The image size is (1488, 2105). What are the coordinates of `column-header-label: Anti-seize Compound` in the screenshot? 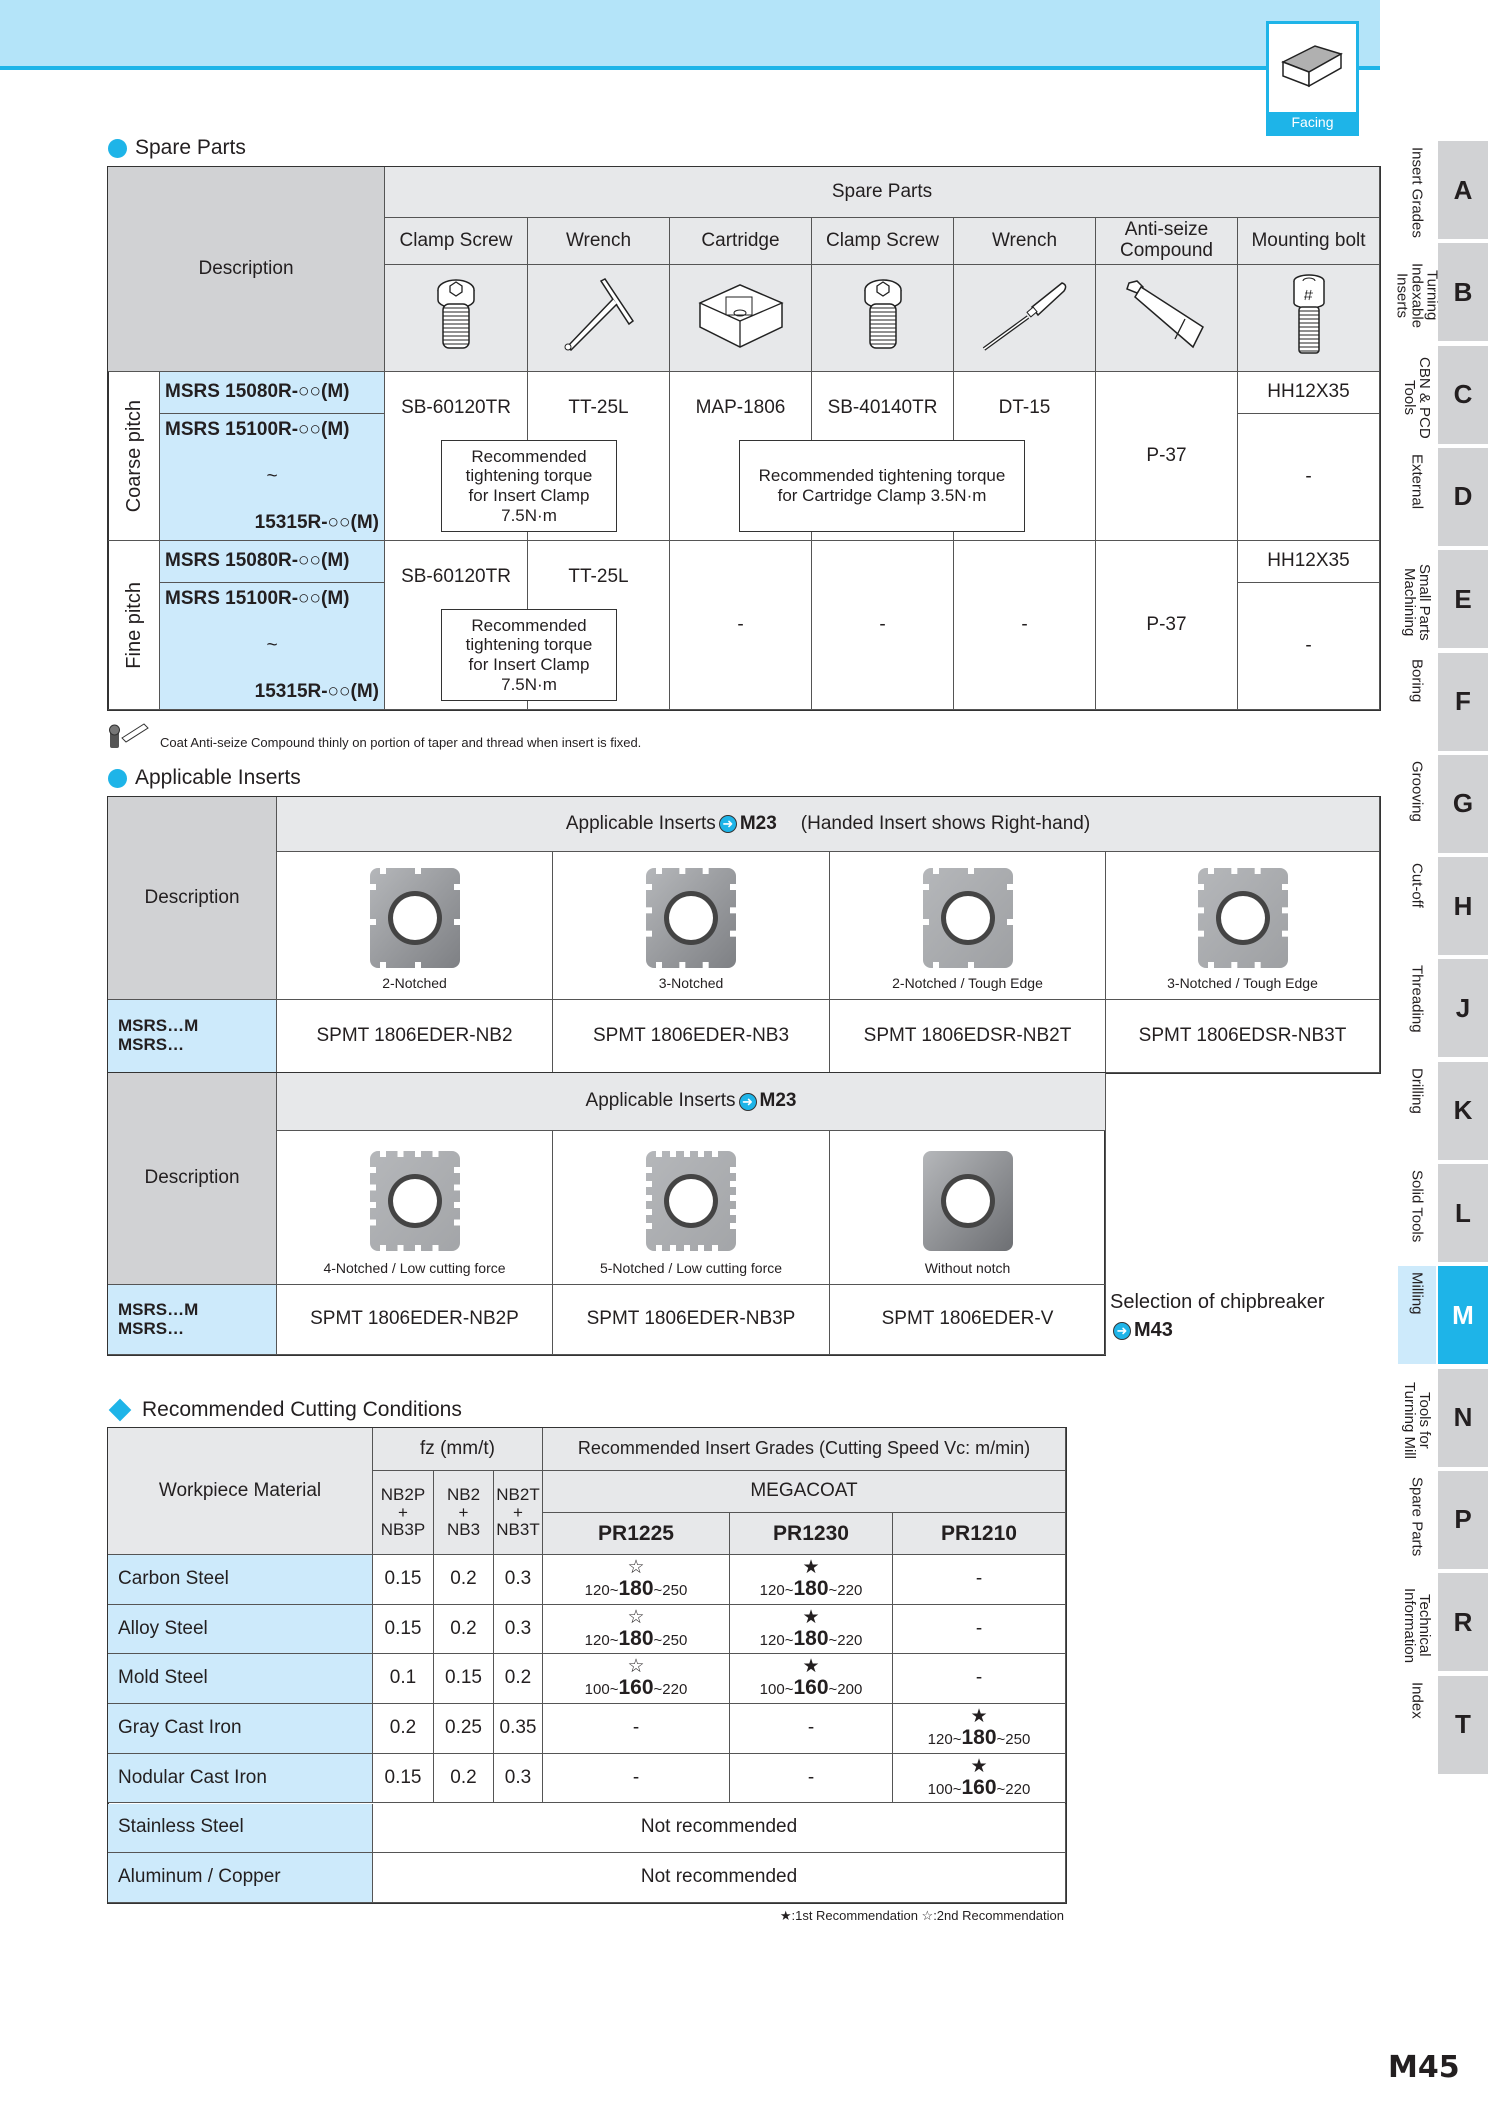 It's located at (1166, 240).